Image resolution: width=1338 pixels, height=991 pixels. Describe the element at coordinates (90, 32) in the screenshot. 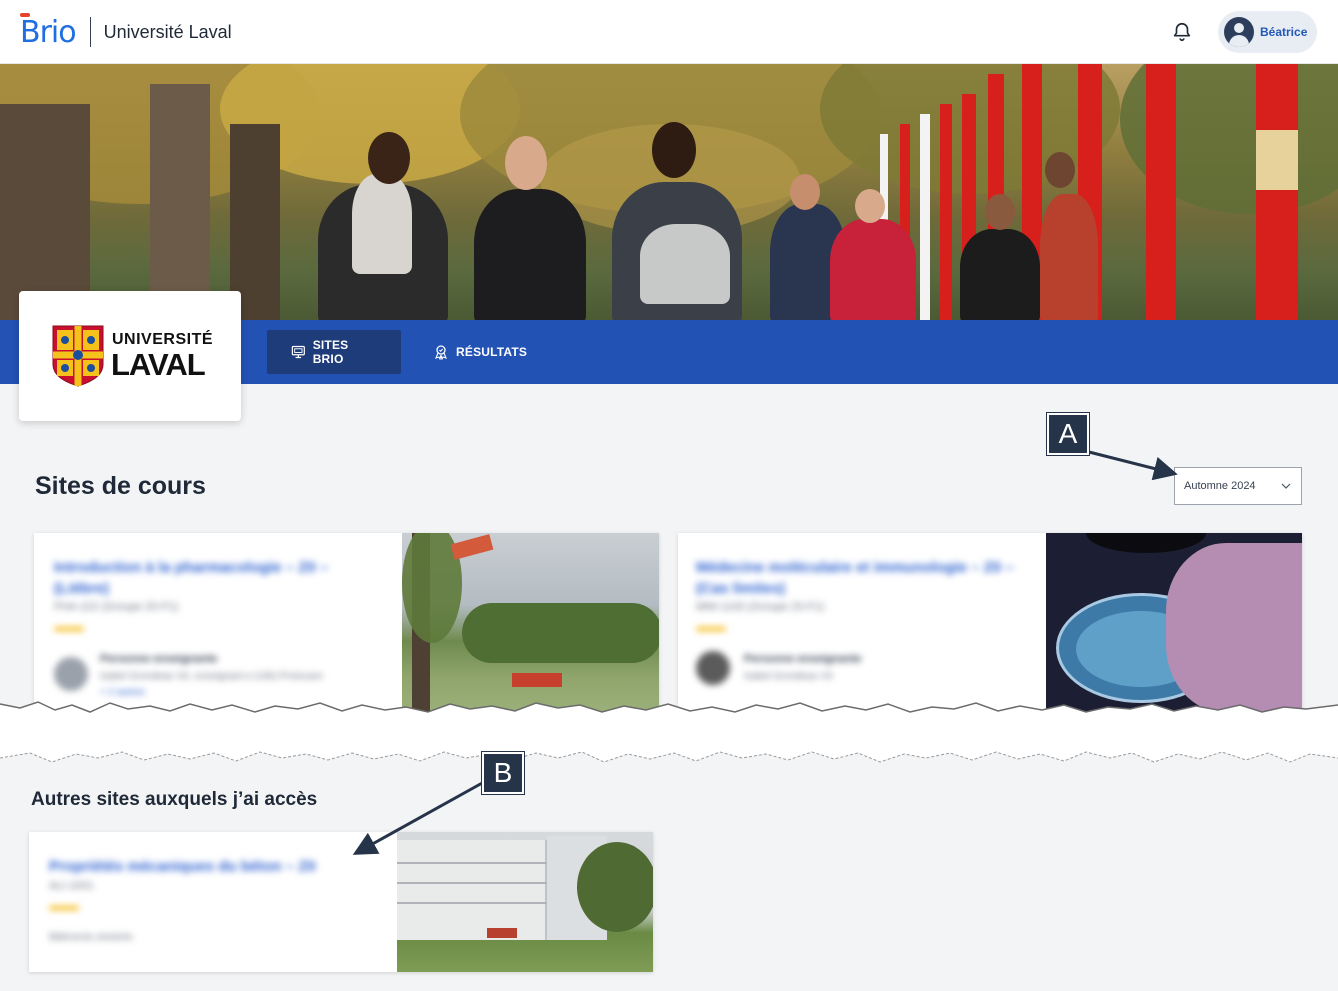

I see `brand-divider` at that location.